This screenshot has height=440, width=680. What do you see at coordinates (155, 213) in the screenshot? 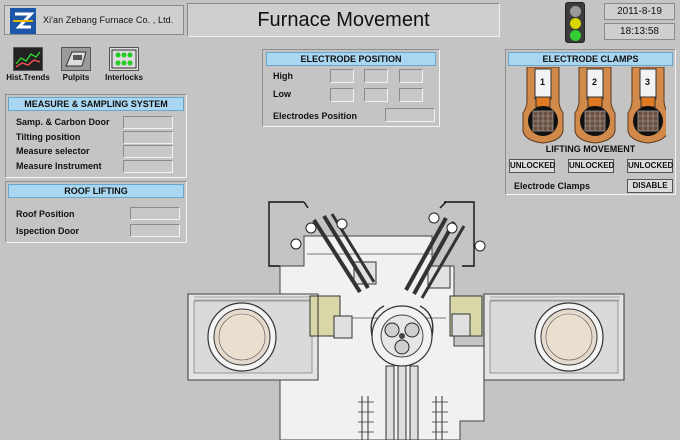
I see `roof-position-field` at bounding box center [155, 213].